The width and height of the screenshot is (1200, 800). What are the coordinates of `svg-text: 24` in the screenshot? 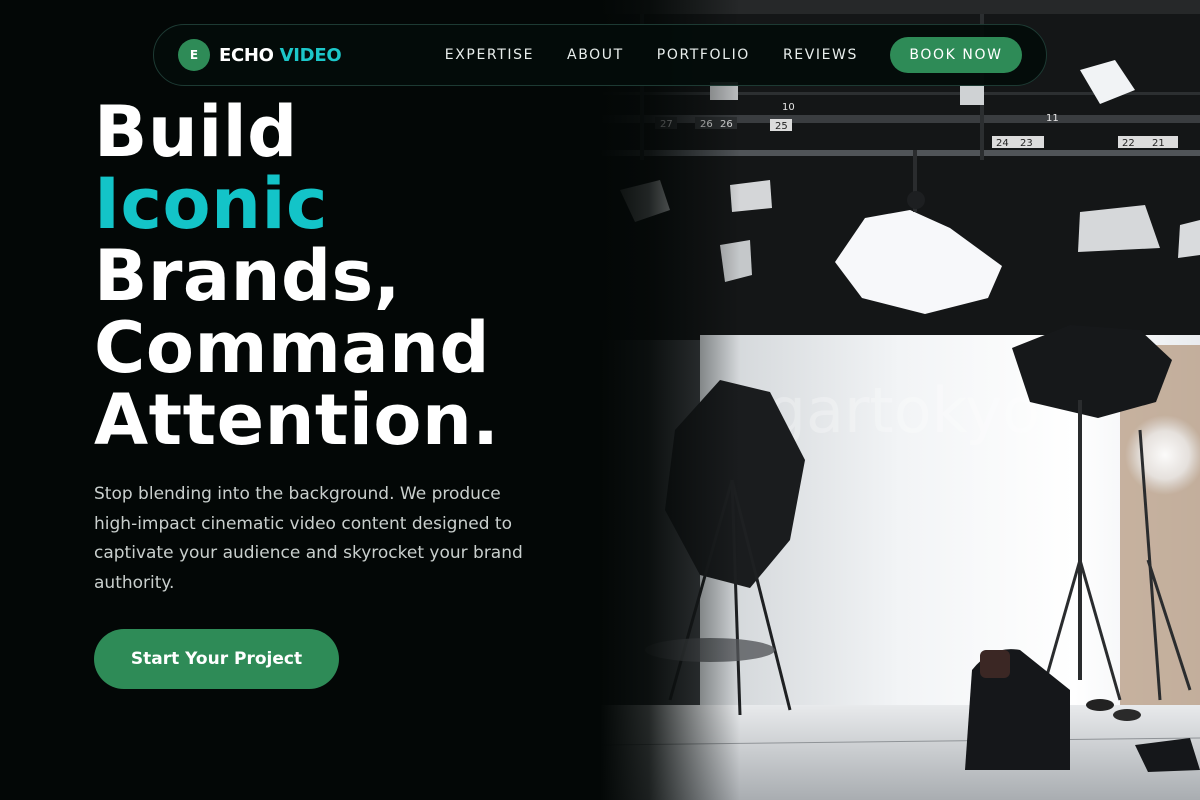 It's located at (1002, 143).